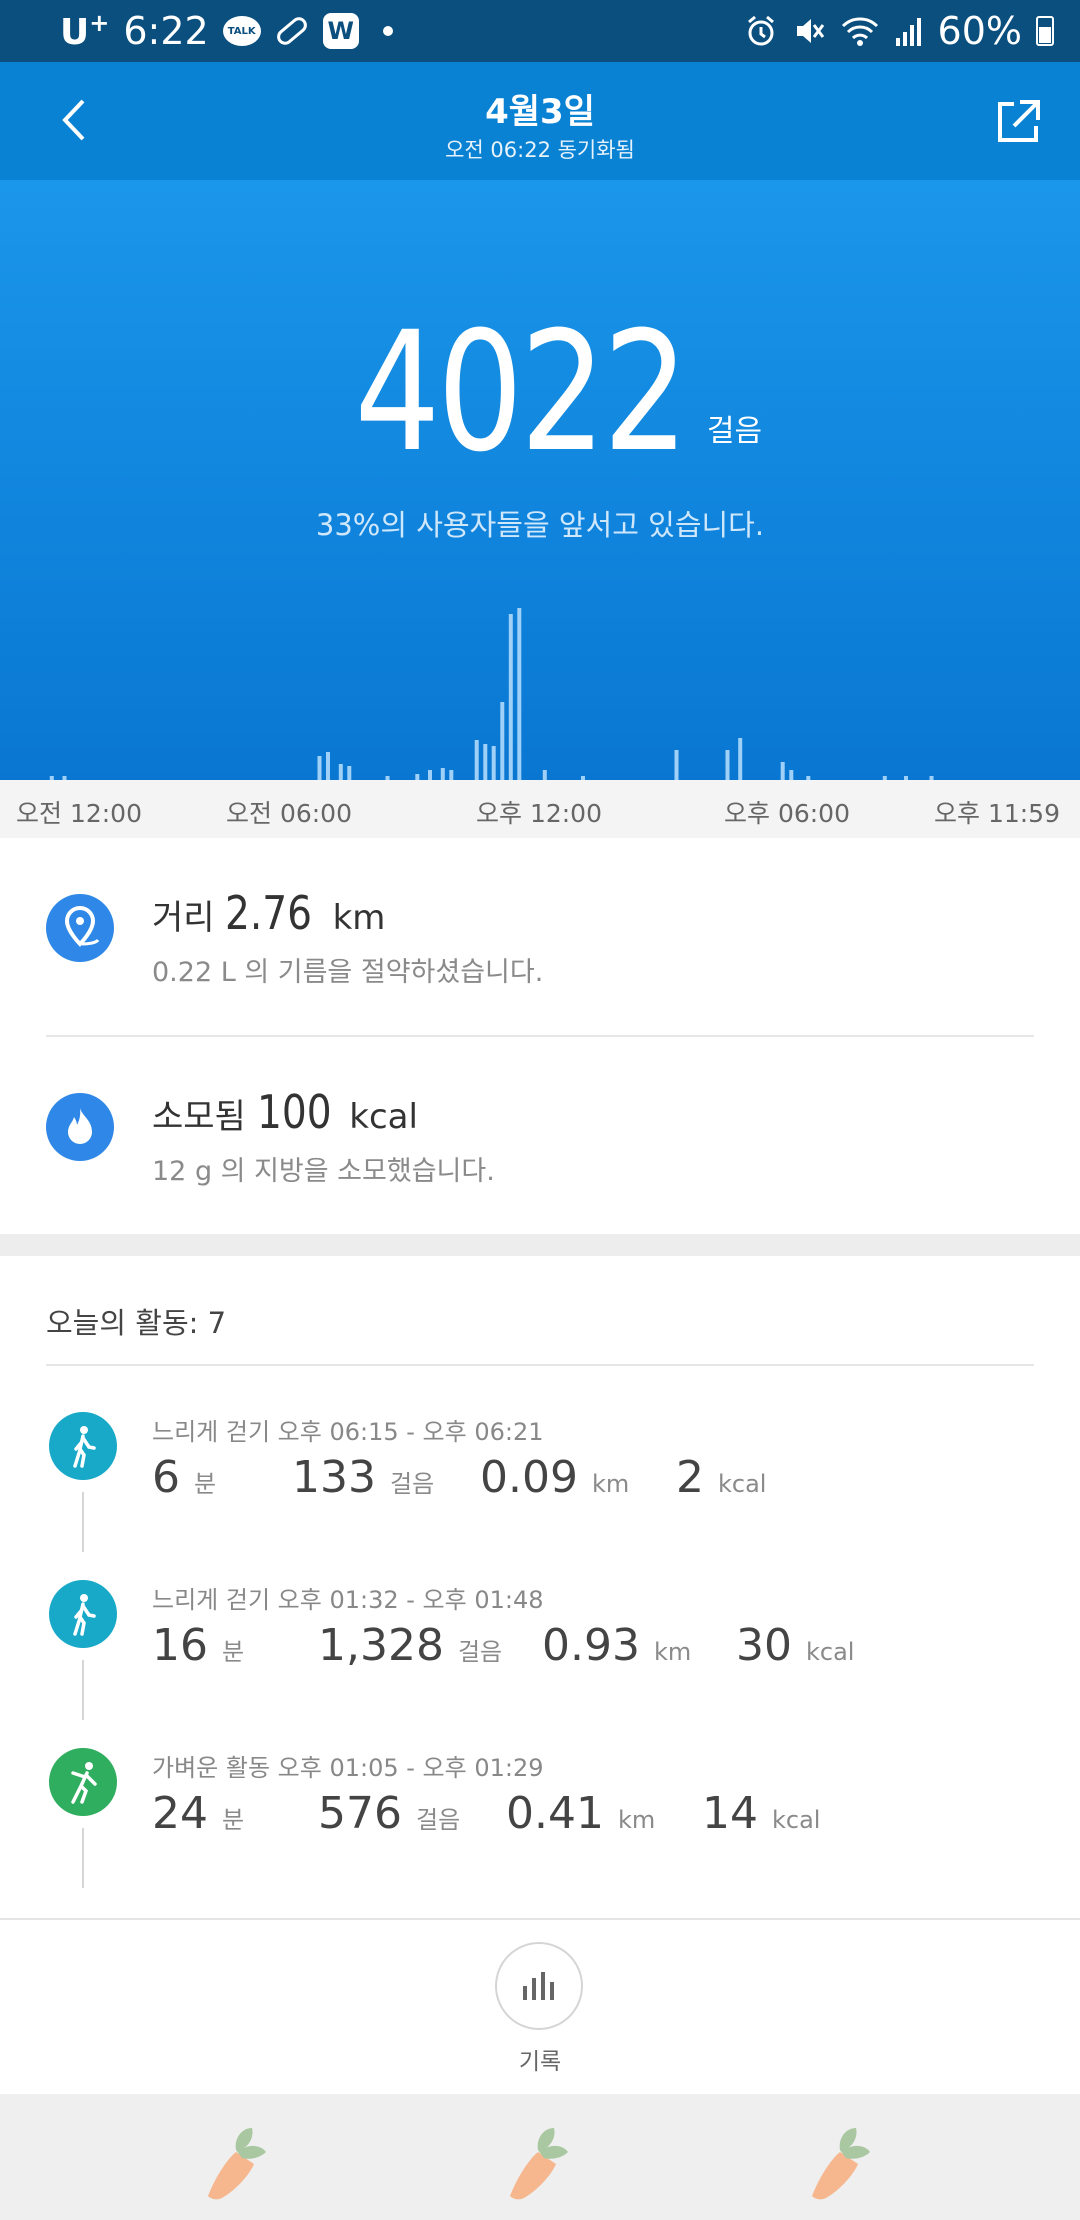  I want to click on app-header: 4월3일 오전 06:22 동기화됨, so click(540, 121).